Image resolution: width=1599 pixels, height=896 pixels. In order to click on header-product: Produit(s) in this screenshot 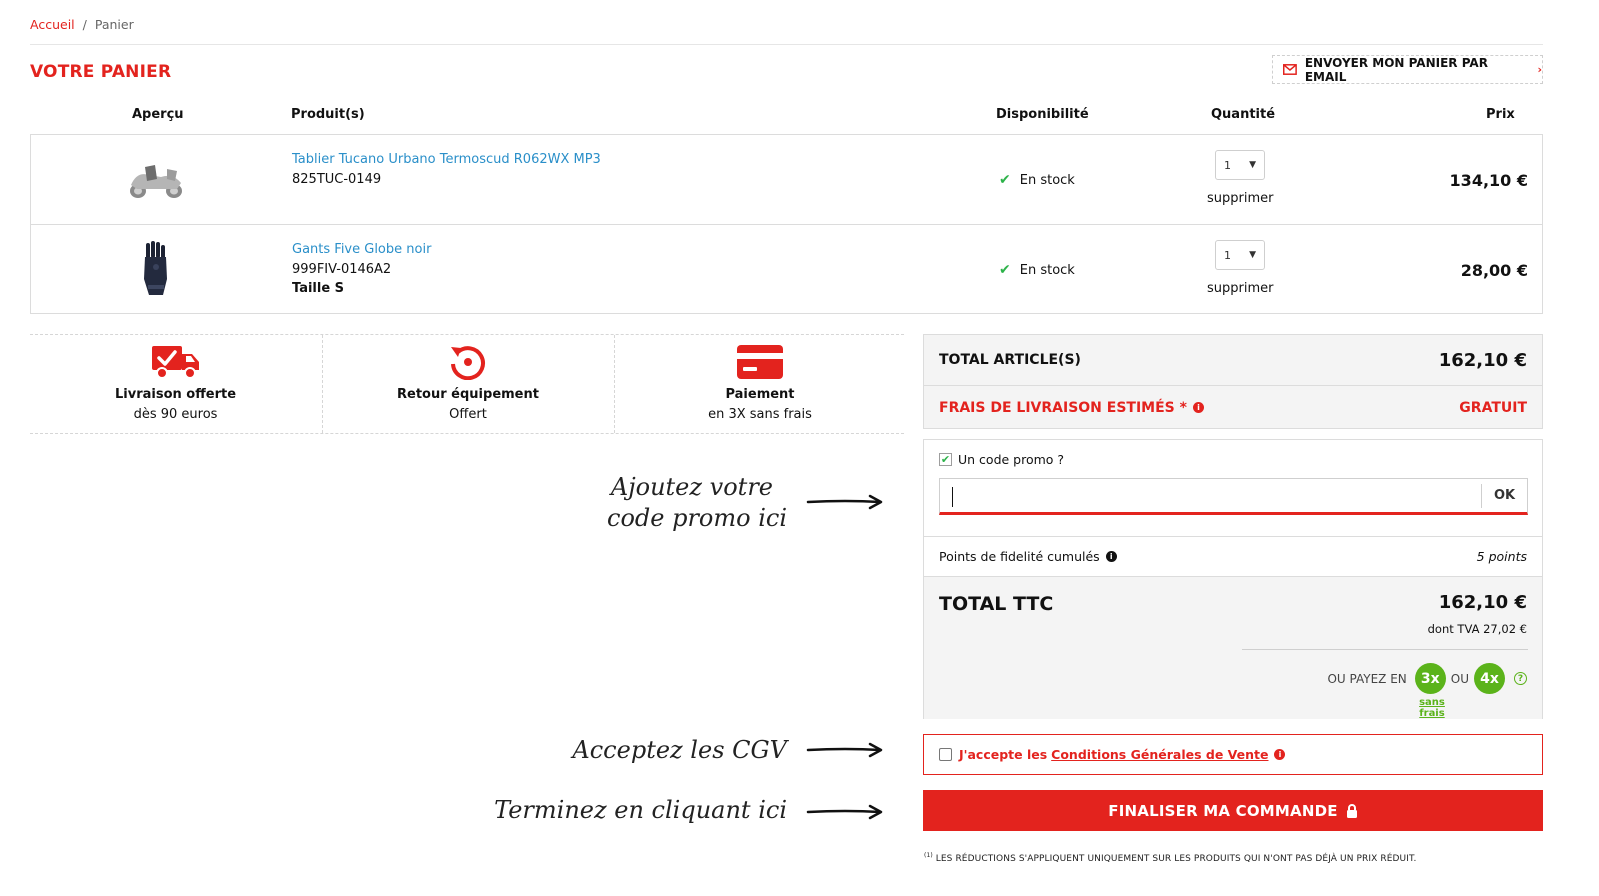, I will do `click(328, 114)`.